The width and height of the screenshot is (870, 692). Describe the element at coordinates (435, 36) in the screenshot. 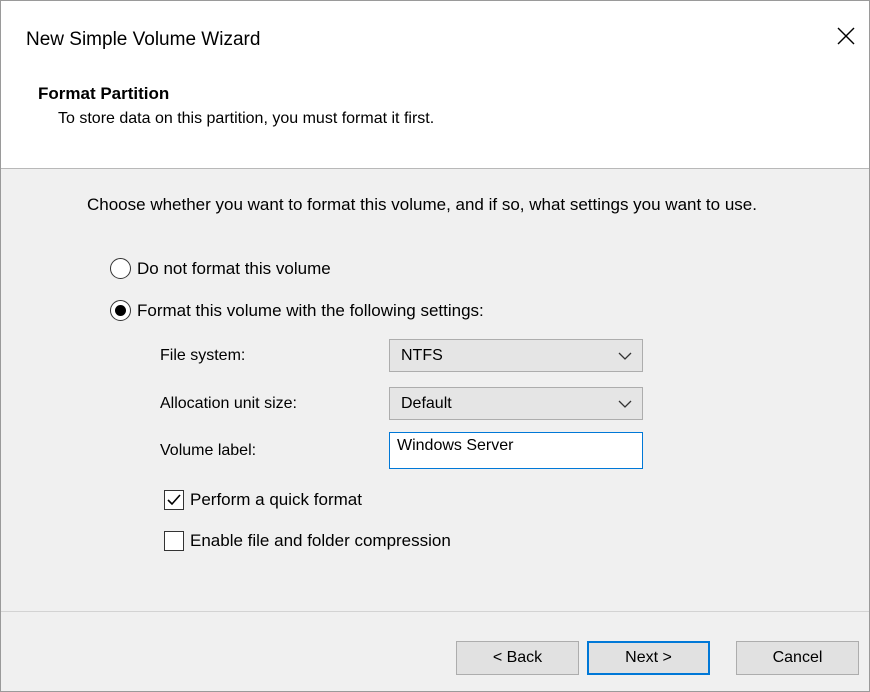

I see `title-bar: New Simple Volume Wizard` at that location.